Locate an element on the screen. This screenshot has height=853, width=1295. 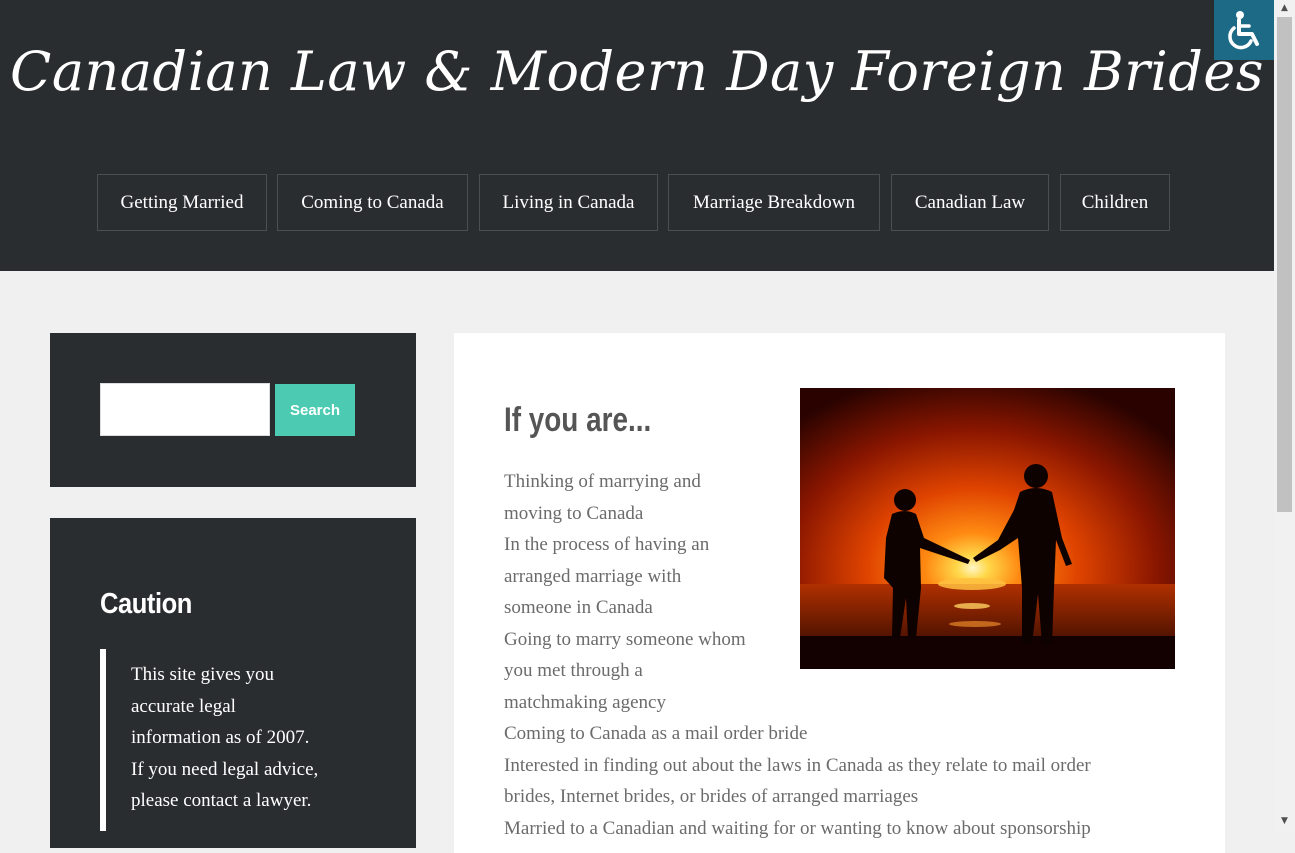
list-item: Going to marry someone whom is located at coordinates (625, 639).